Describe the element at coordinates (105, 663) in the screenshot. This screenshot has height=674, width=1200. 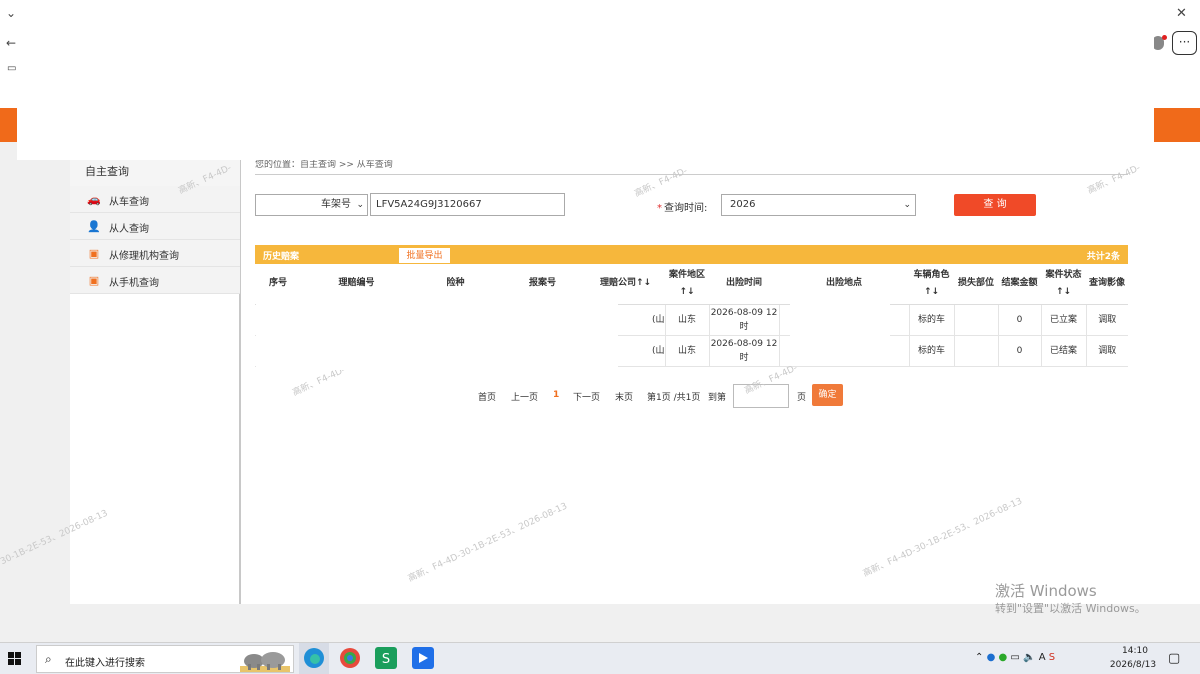
I see `taskbar-search-placeholder: 在此键入进行搜索` at that location.